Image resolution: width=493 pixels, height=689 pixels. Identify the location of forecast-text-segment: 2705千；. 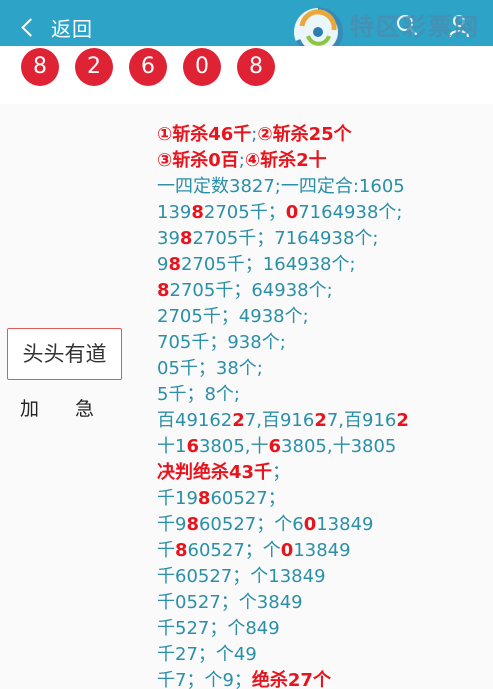
(244, 212).